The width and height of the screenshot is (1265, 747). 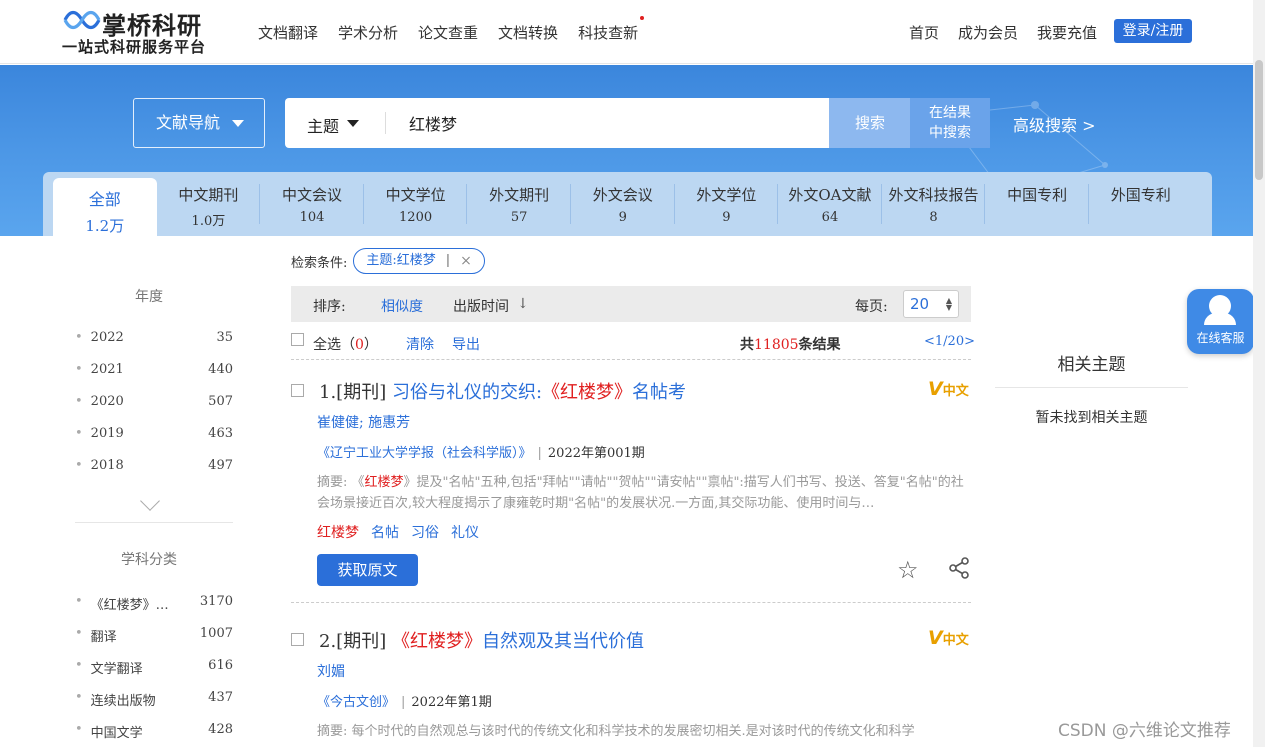 I want to click on keyword-link: 红楼梦, so click(x=338, y=532).